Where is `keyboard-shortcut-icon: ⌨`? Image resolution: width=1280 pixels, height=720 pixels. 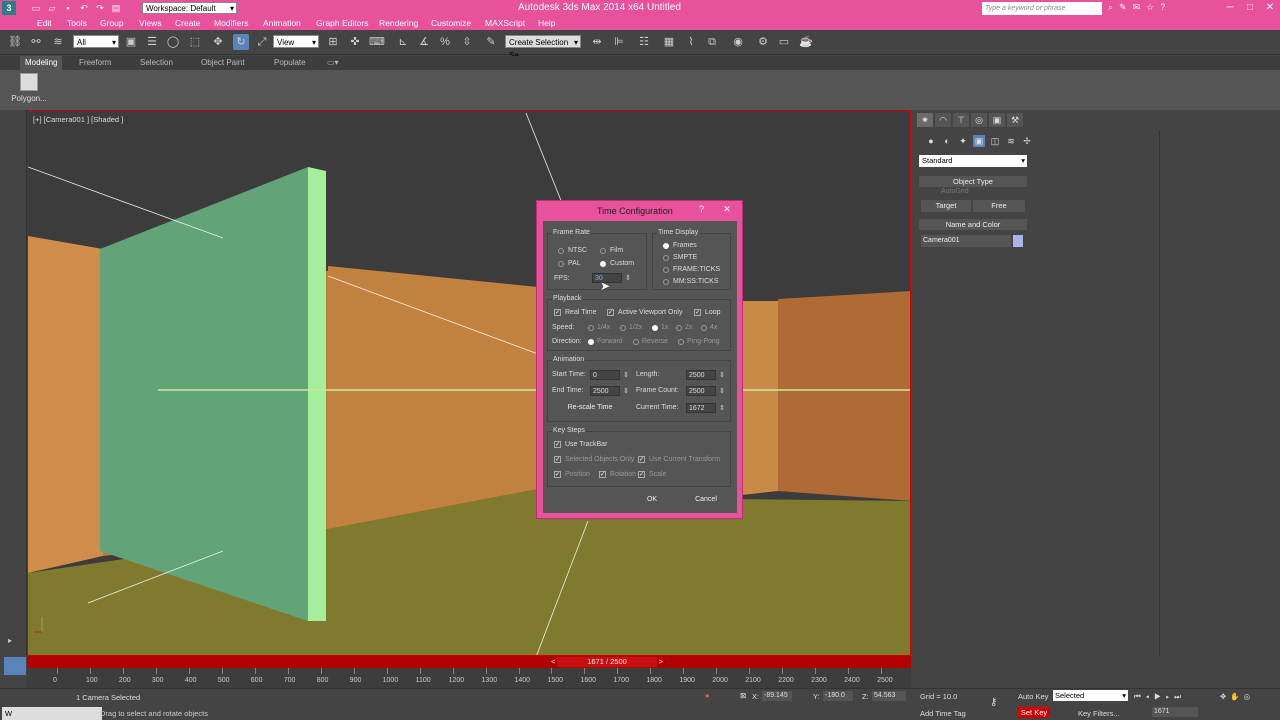 keyboard-shortcut-icon: ⌨ is located at coordinates (377, 42).